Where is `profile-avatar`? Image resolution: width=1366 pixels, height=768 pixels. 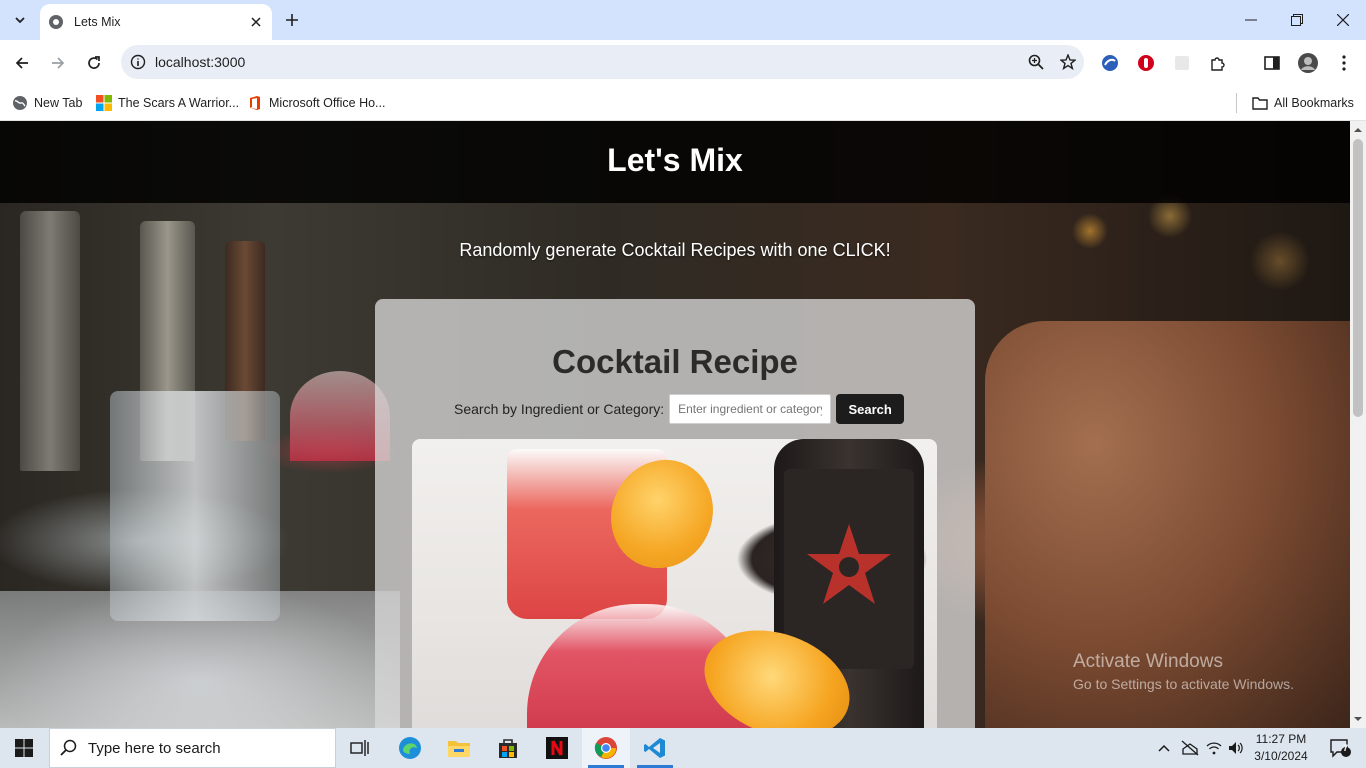
profile-avatar is located at coordinates (1308, 63).